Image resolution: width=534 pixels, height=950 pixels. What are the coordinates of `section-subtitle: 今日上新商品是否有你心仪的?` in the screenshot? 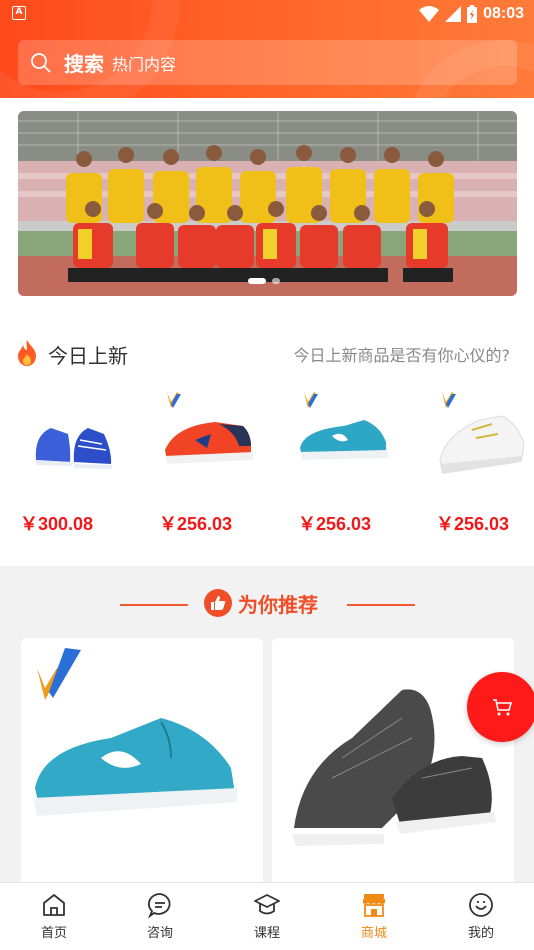 It's located at (402, 354).